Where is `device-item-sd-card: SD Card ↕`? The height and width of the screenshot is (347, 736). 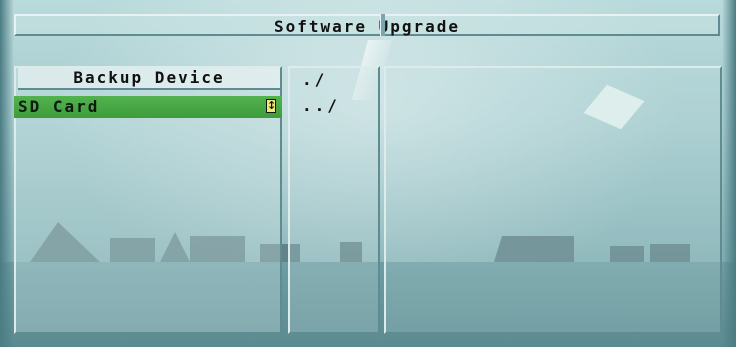
device-item-sd-card: SD Card ↕ is located at coordinates (148, 107).